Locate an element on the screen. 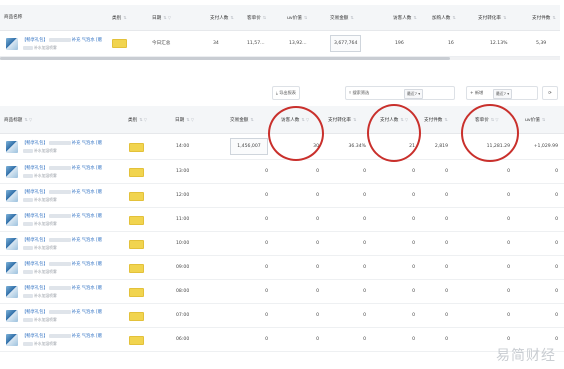 The width and height of the screenshot is (564, 369). add-range-select: 最近7 ▾ is located at coordinates (503, 94).